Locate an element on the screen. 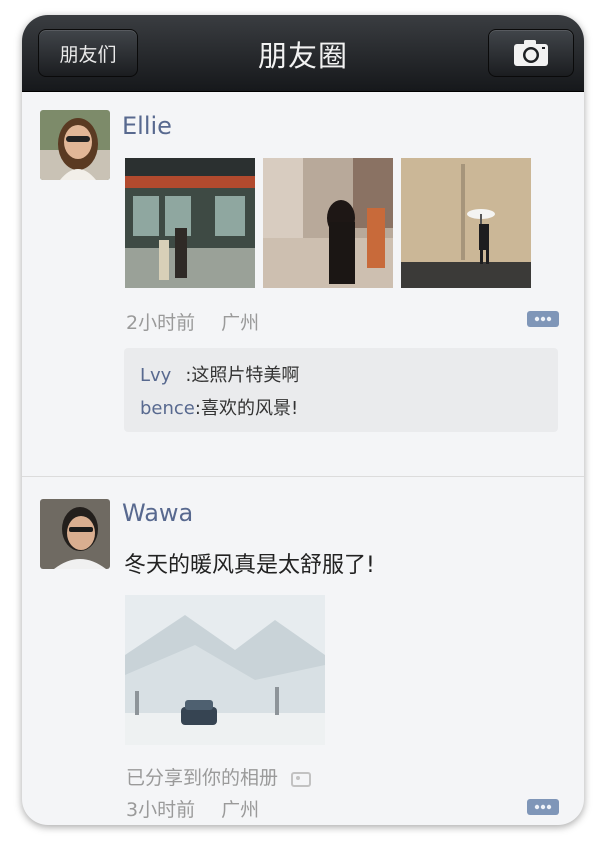  comment-author: Lvy is located at coordinates (155, 375).